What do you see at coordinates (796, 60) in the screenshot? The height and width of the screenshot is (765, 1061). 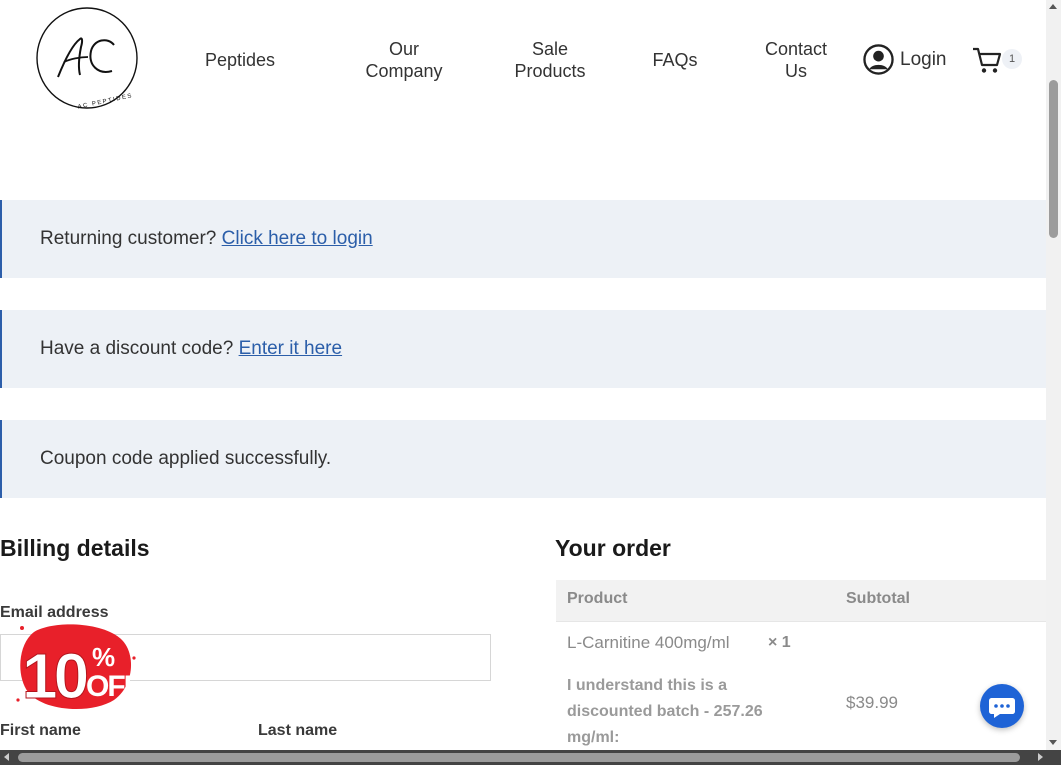 I see `nav-contact-us: Contact Us` at bounding box center [796, 60].